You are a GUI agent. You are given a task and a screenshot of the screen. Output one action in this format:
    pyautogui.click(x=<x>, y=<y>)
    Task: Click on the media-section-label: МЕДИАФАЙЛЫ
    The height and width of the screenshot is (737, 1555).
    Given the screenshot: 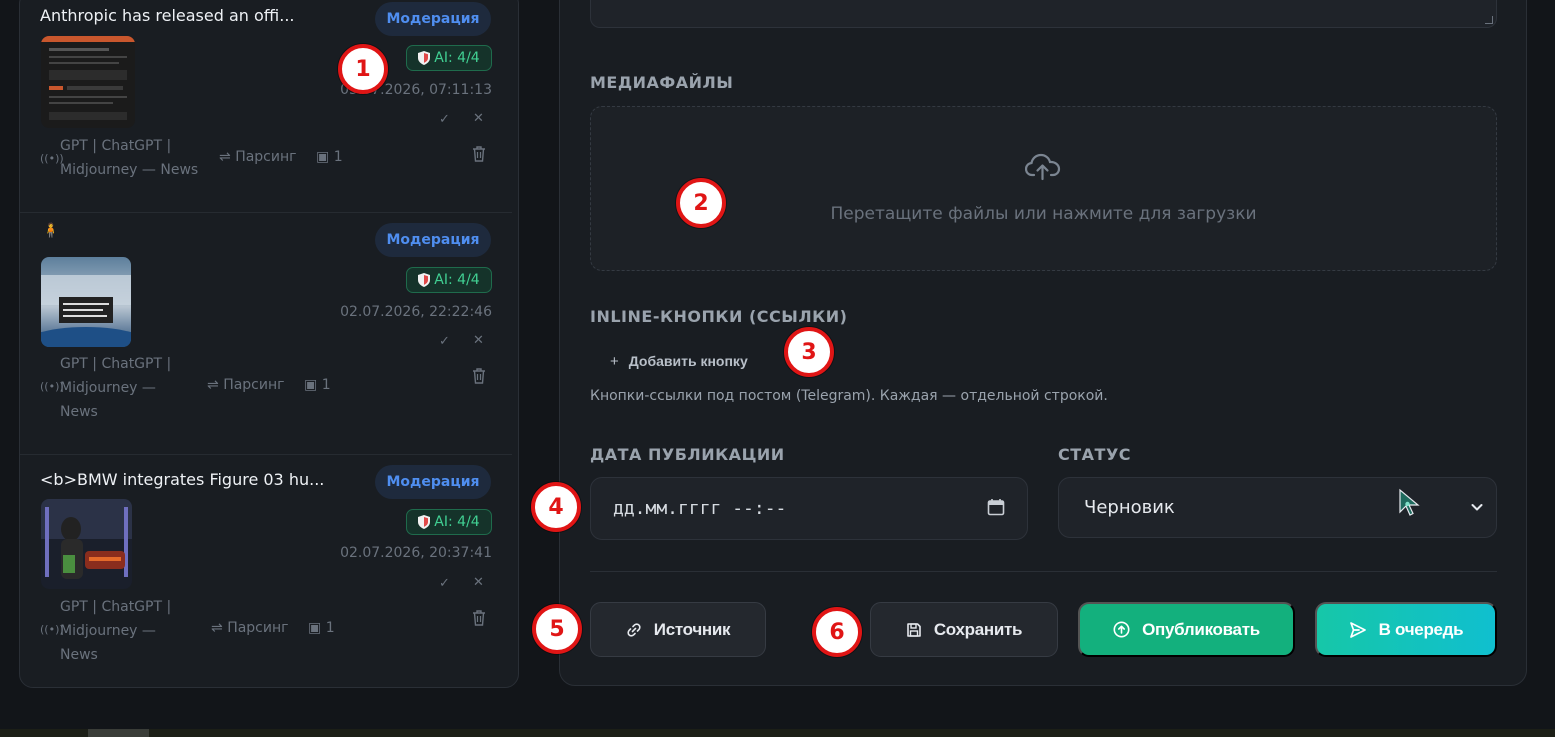 What is the action you would take?
    pyautogui.click(x=662, y=82)
    